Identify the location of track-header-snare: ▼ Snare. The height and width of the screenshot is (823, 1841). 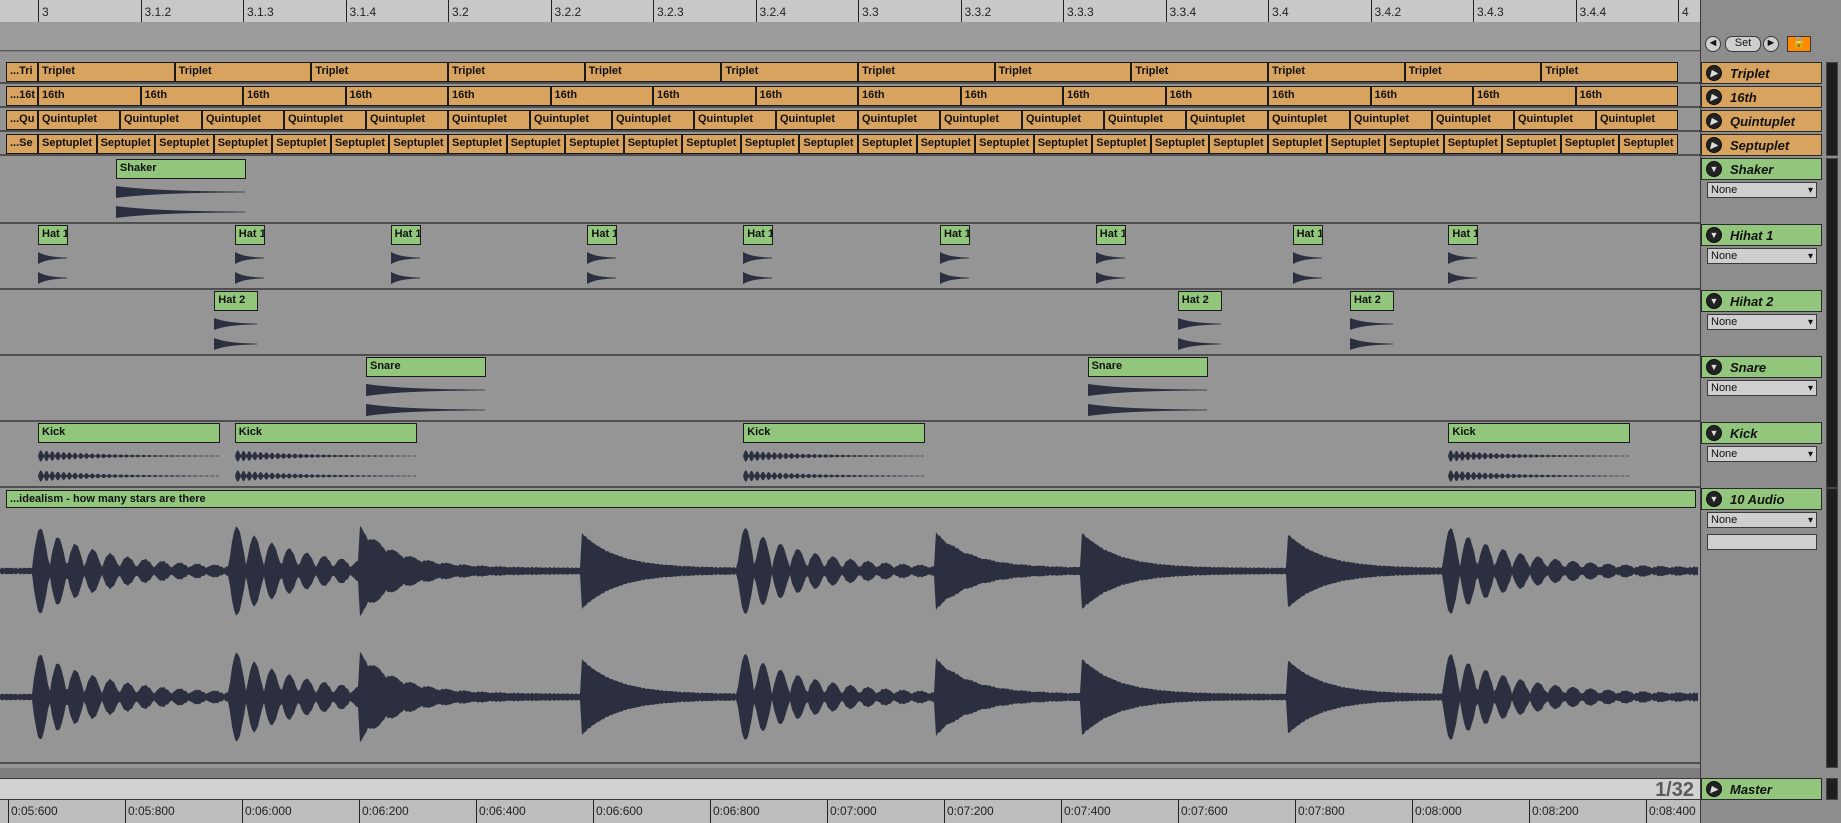
(1761, 367).